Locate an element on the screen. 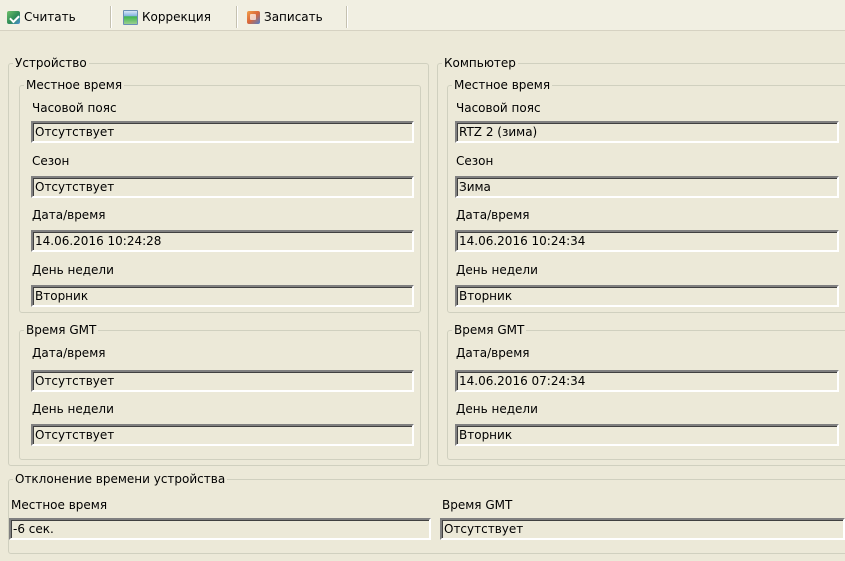 Image resolution: width=845 pixels, height=561 pixels. deviation-gmt-field: Отсутствует is located at coordinates (642, 529).